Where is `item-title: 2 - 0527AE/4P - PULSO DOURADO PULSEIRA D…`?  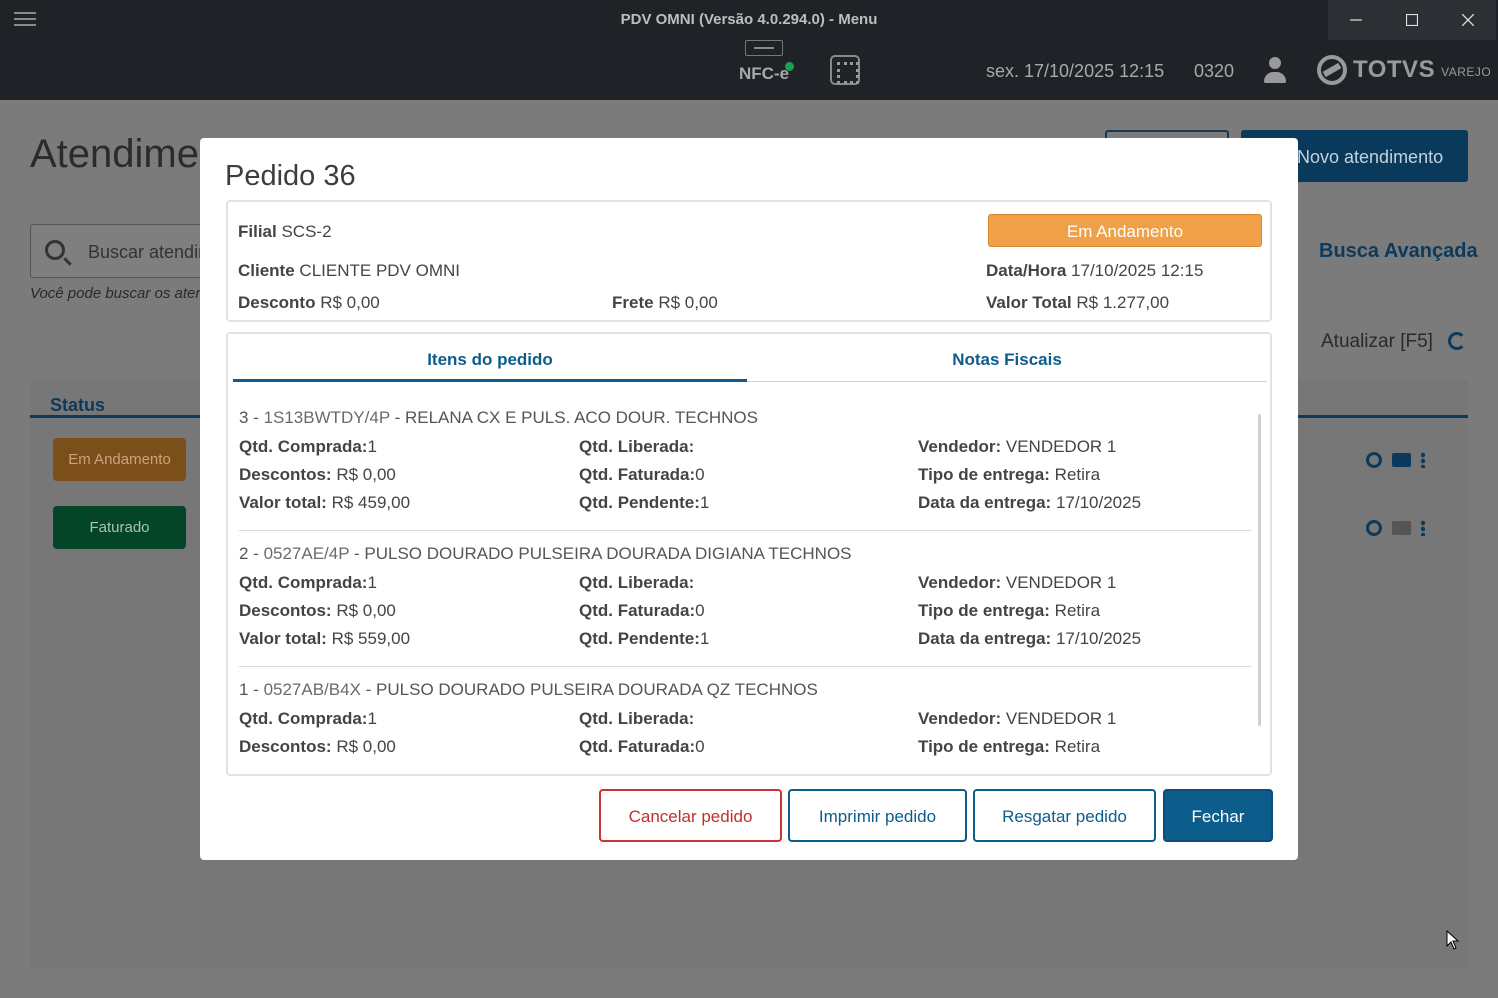
item-title: 2 - 0527AE/4P - PULSO DOURADO PULSEIRA D… is located at coordinates (545, 553).